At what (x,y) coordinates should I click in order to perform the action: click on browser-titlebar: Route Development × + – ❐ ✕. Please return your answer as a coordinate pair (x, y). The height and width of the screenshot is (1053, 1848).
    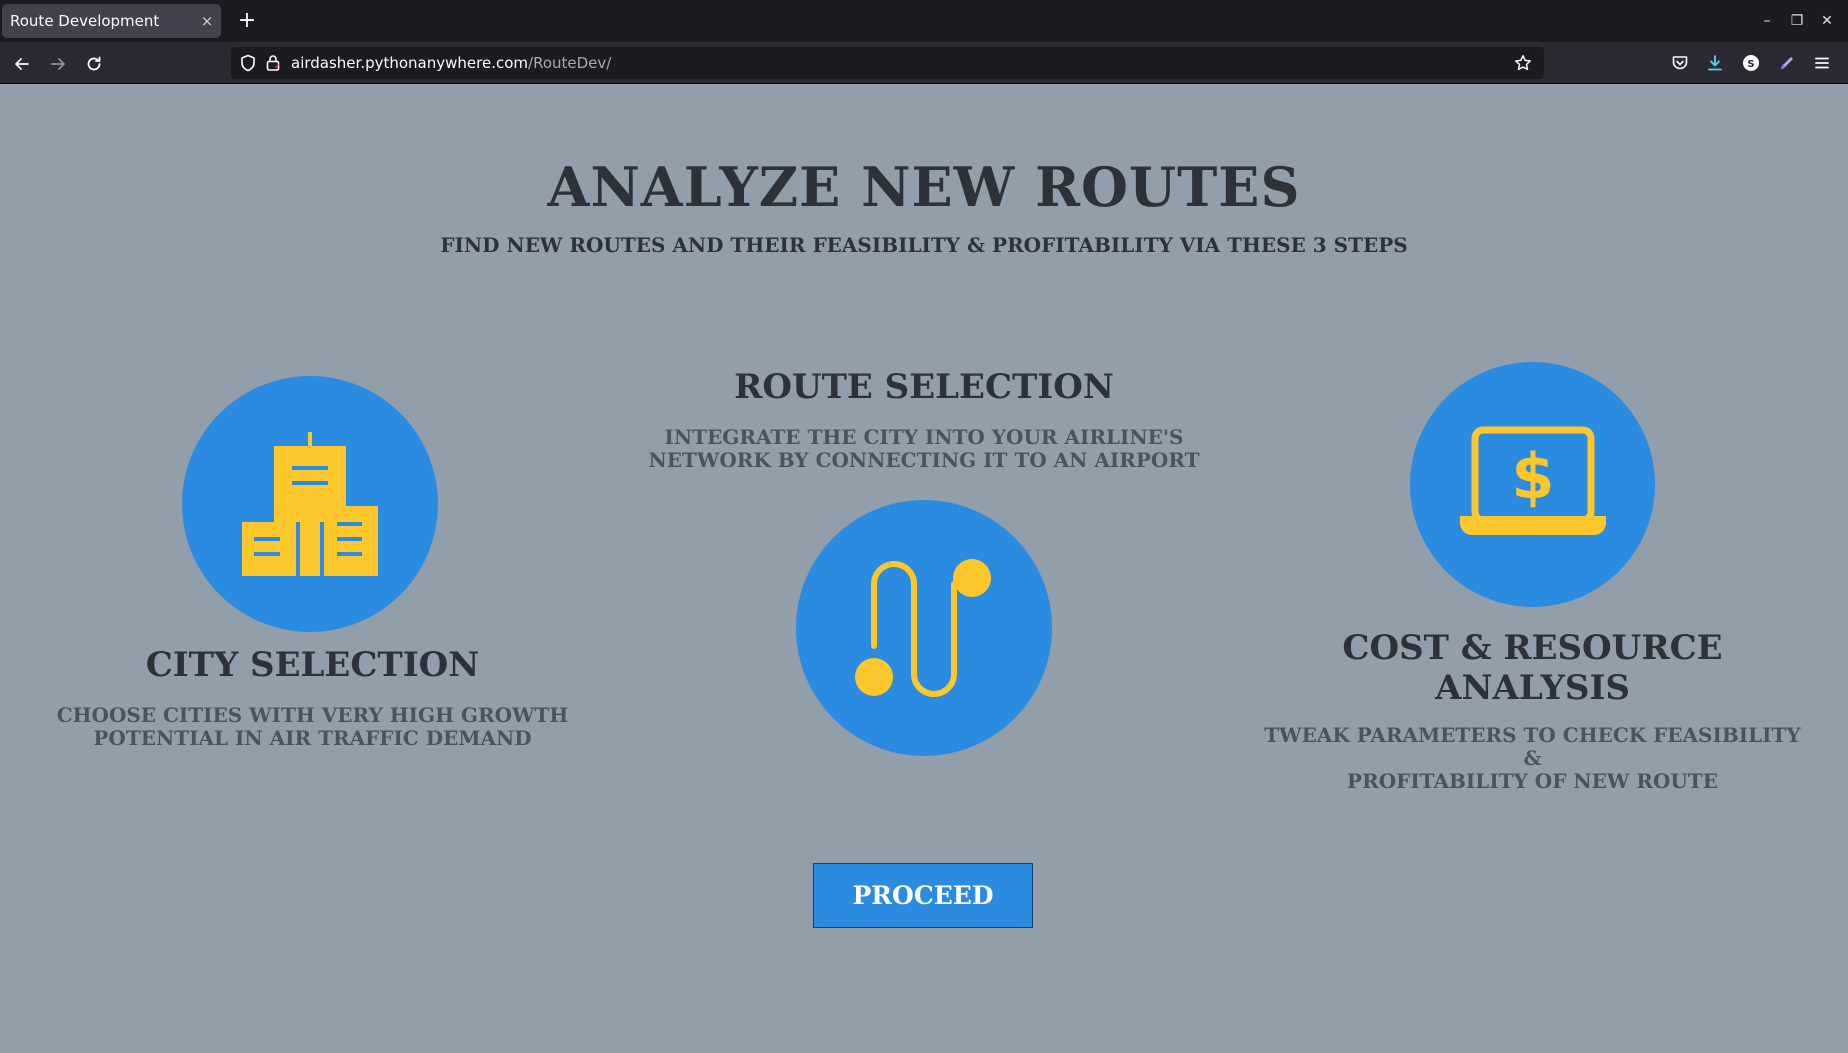
    Looking at the image, I should click on (924, 21).